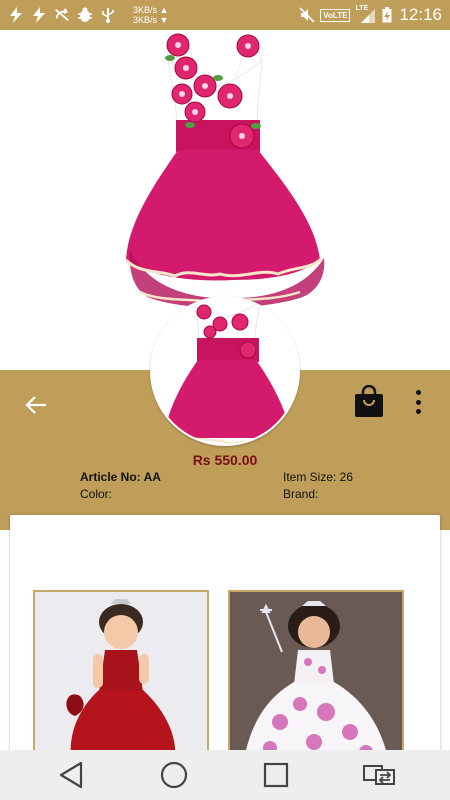 This screenshot has height=800, width=450. What do you see at coordinates (62, 15) in the screenshot?
I see `sync-off-icon` at bounding box center [62, 15].